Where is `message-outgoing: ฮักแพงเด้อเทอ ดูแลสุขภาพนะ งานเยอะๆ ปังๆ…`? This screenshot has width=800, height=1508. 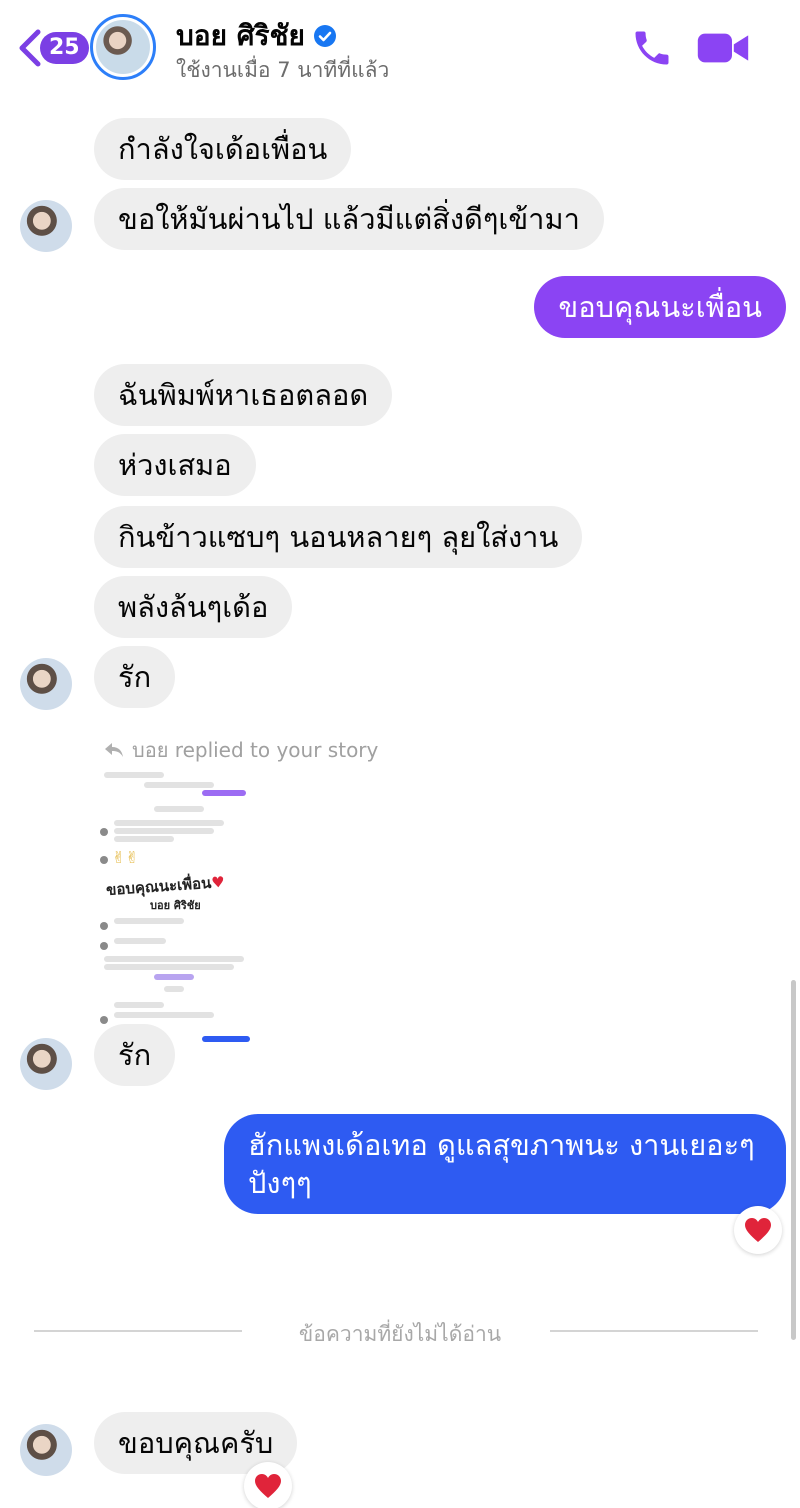
message-outgoing: ฮักแพงเด้อเทอ ดูแลสุขภาพนะ งานเยอะๆ ปังๆ… is located at coordinates (505, 1164).